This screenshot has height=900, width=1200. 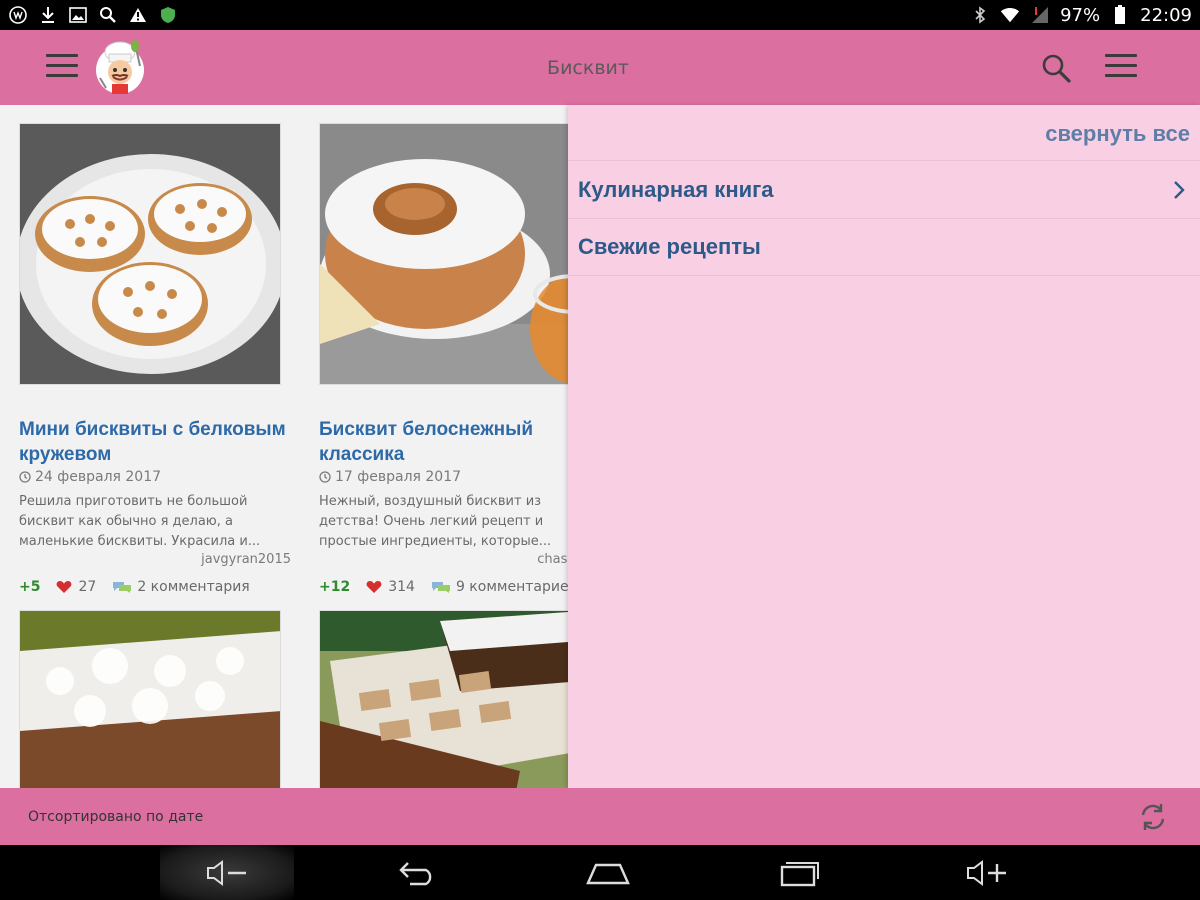 What do you see at coordinates (93, 15) in the screenshot?
I see `status-bar-left` at bounding box center [93, 15].